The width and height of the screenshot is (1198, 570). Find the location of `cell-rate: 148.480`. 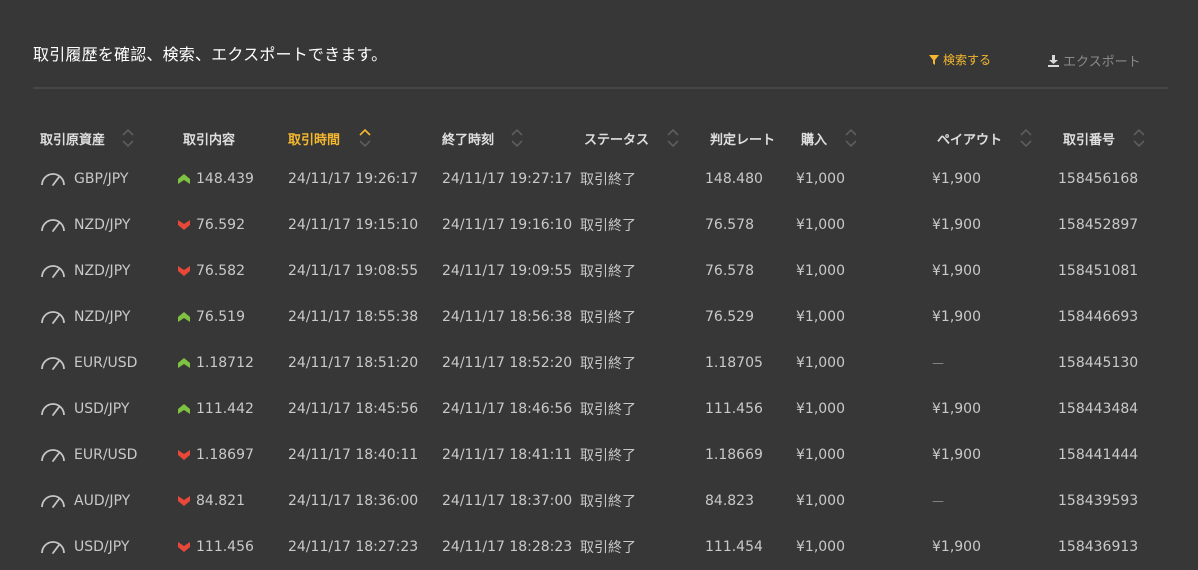

cell-rate: 148.480 is located at coordinates (734, 179).